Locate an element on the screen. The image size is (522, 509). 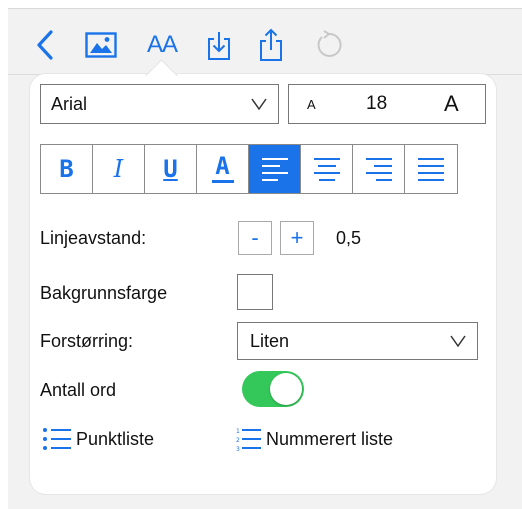
text-color-label: A is located at coordinates (222, 166).